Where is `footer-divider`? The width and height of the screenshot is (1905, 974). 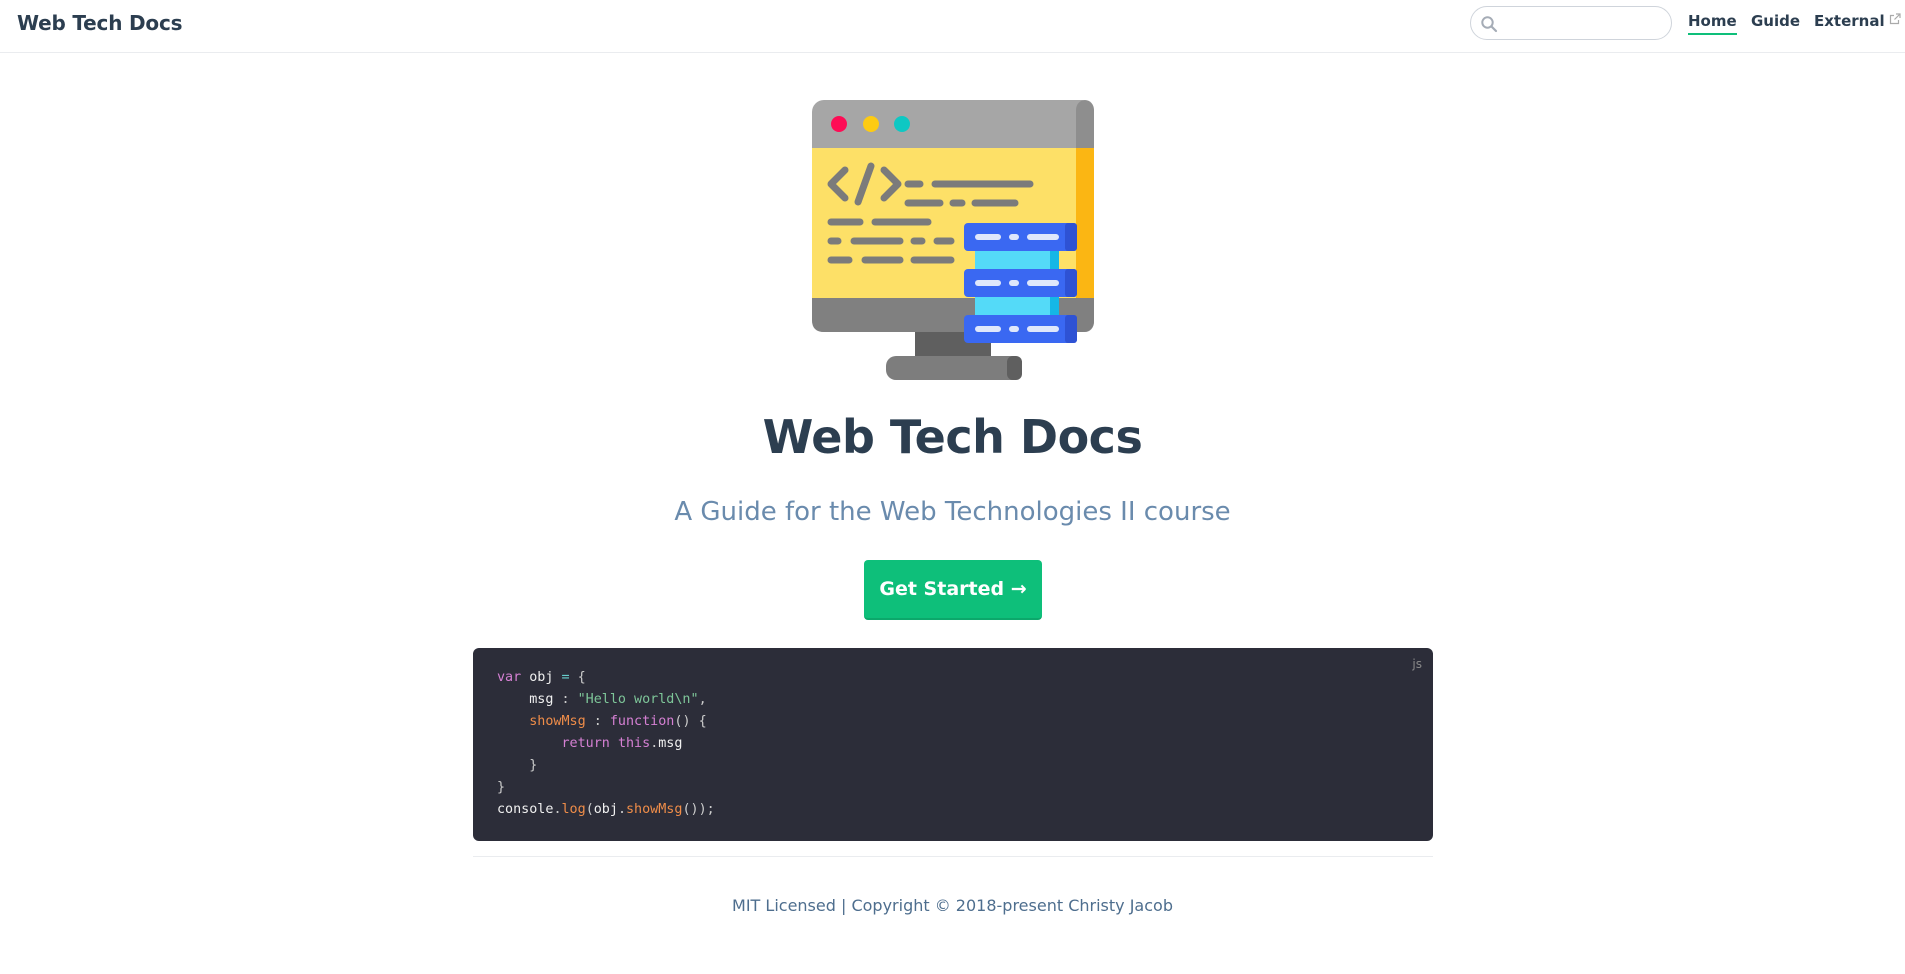
footer-divider is located at coordinates (953, 856).